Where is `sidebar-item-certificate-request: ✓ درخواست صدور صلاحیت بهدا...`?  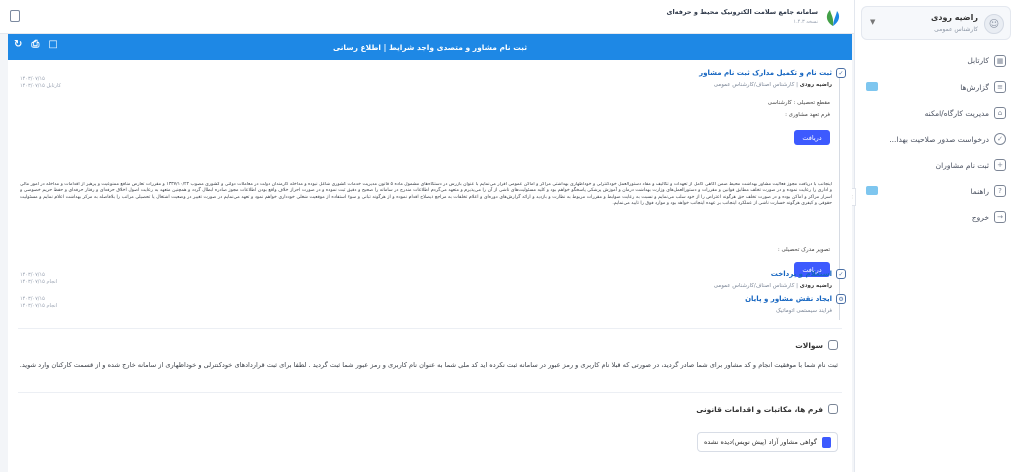 sidebar-item-certificate-request: ✓ درخواست صدور صلاحیت بهدا... is located at coordinates (936, 139).